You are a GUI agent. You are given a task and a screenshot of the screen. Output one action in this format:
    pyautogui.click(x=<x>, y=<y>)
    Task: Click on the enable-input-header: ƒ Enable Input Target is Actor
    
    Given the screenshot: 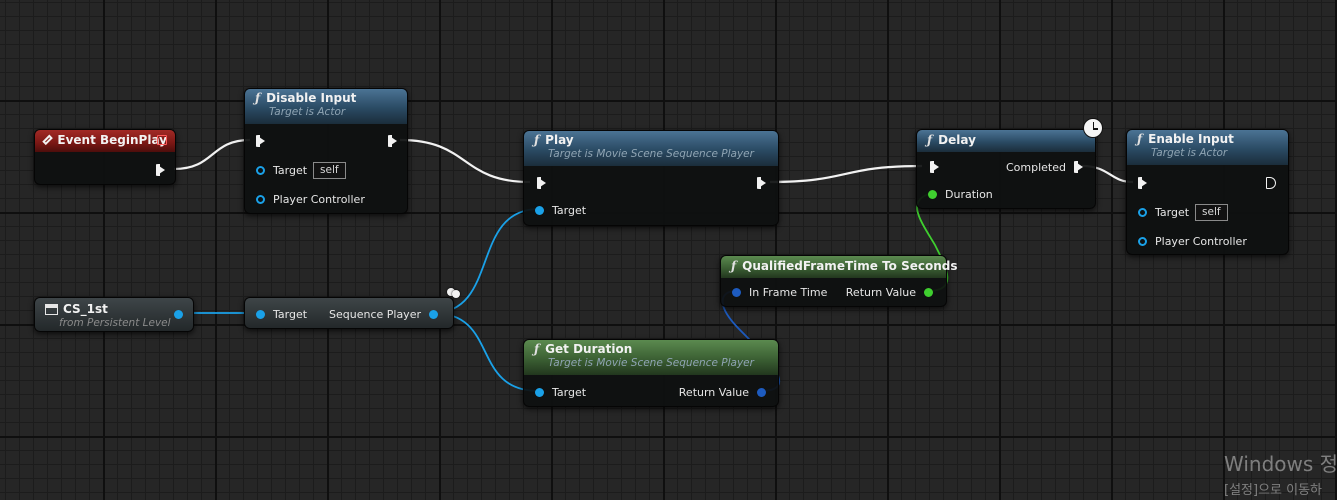 What is the action you would take?
    pyautogui.click(x=1207, y=147)
    